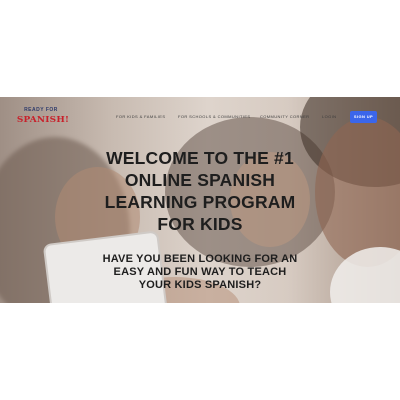  I want to click on brand-logo-wordmark: SPANISH!, so click(43, 120).